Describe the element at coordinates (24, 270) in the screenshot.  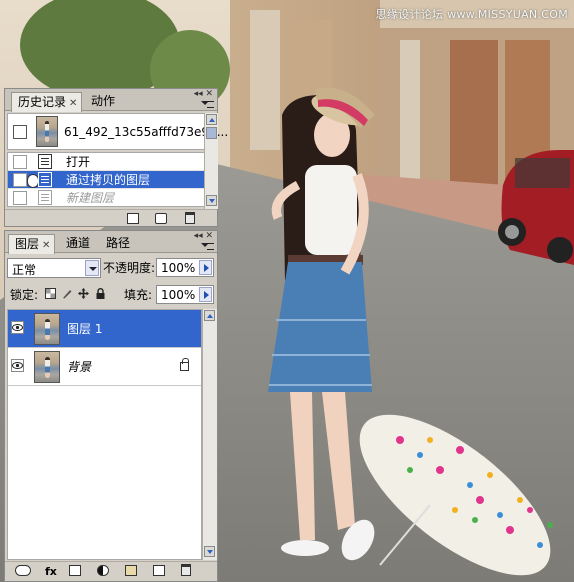
I see `blend-mode-value: 正常` at that location.